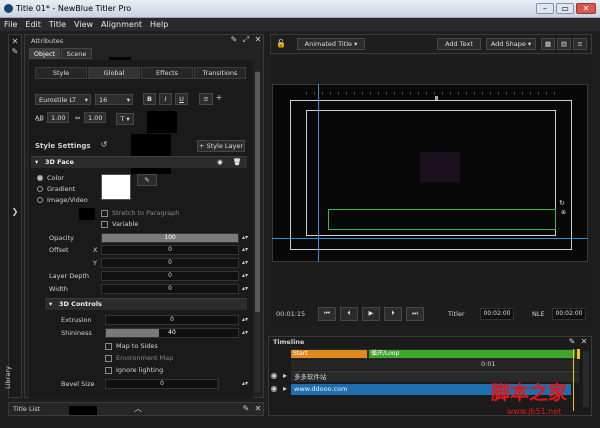 Image resolution: width=600 pixels, height=428 pixels. Describe the element at coordinates (63, 99) in the screenshot. I see `font-dropdown: Eurostile LT ▾` at that location.